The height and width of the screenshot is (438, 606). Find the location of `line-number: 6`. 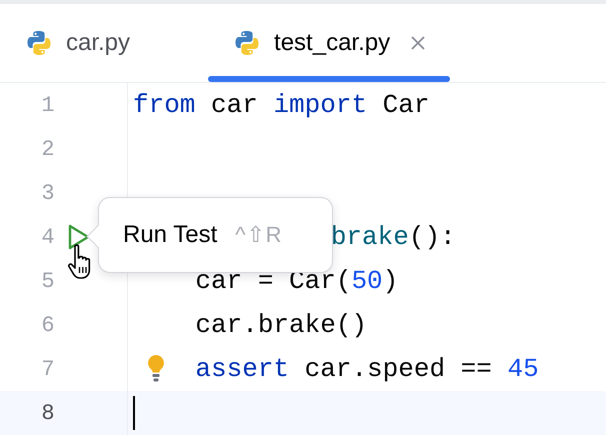

line-number: 6 is located at coordinates (48, 325).